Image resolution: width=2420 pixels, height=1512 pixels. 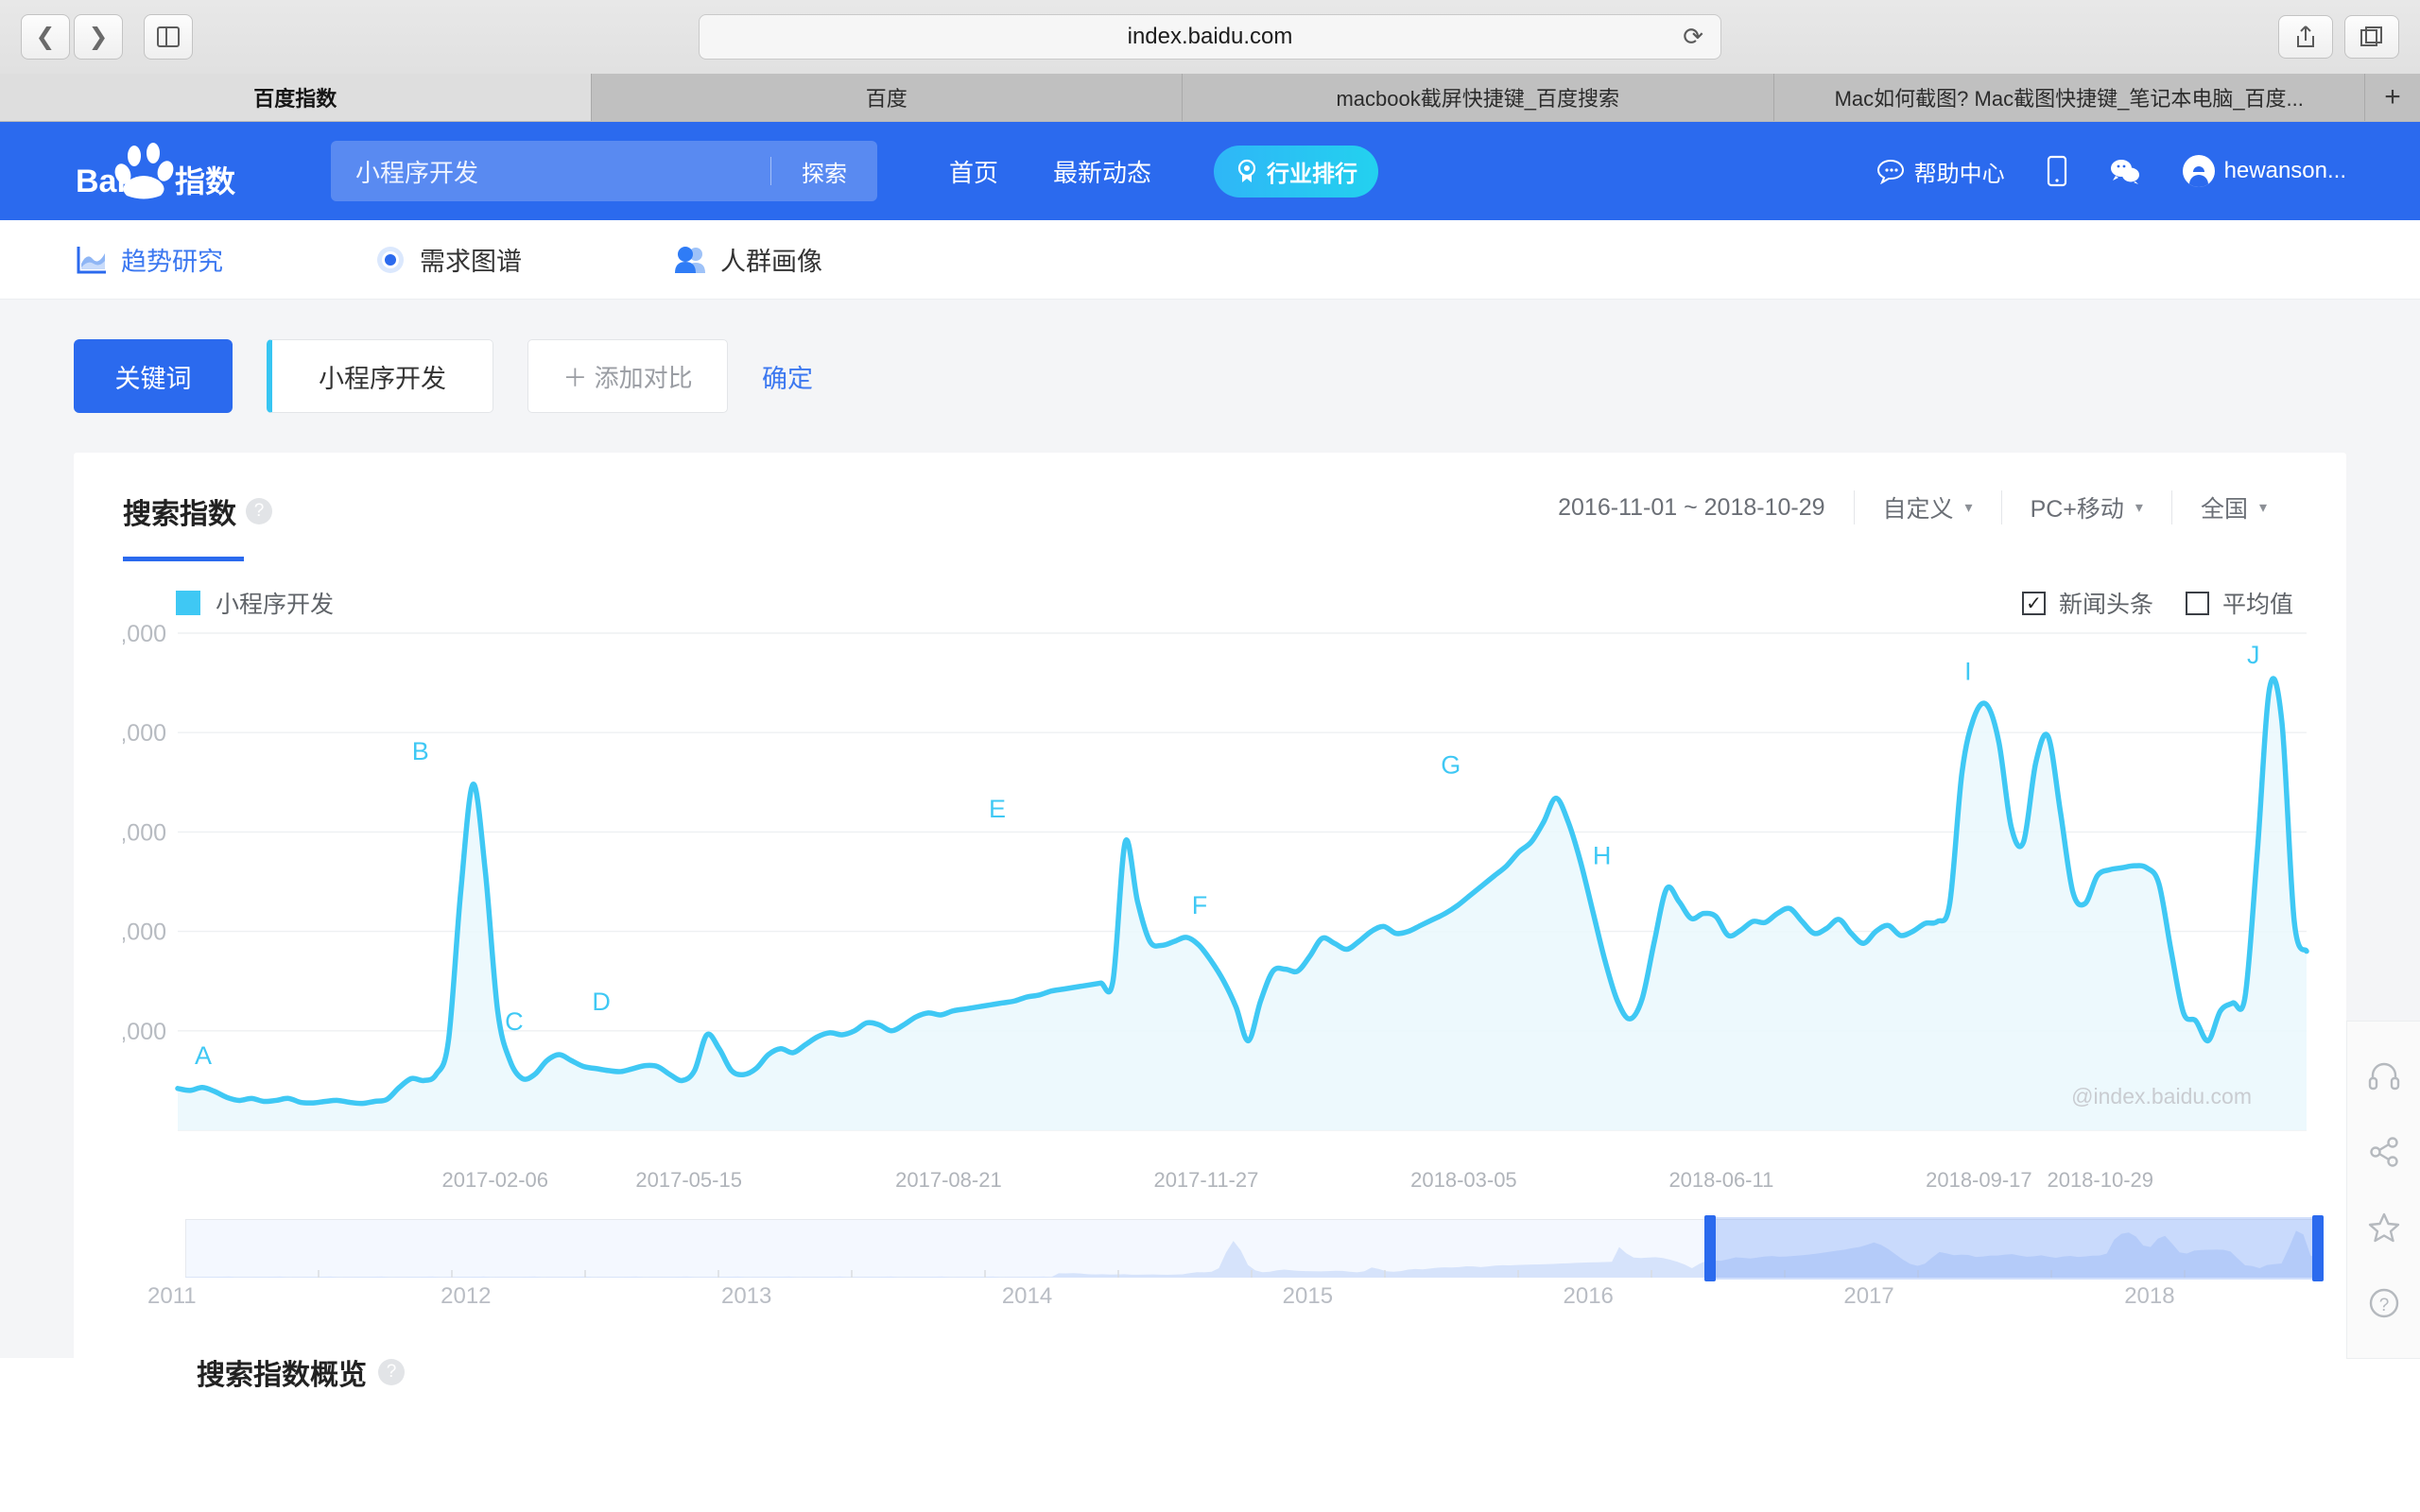 I want to click on svg-text: B, so click(x=421, y=751).